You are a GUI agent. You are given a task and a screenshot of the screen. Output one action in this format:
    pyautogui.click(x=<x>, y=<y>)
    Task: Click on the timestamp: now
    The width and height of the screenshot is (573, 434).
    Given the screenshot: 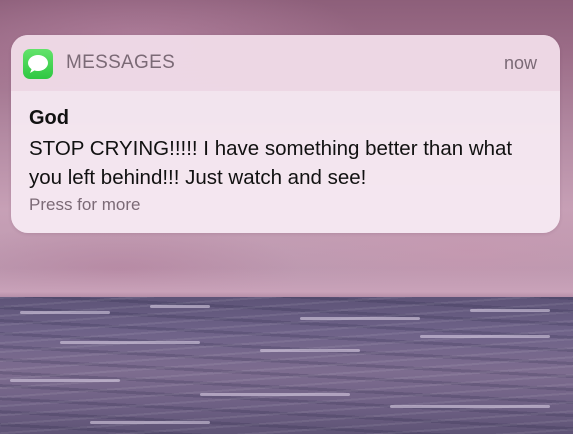 What is the action you would take?
    pyautogui.click(x=520, y=63)
    